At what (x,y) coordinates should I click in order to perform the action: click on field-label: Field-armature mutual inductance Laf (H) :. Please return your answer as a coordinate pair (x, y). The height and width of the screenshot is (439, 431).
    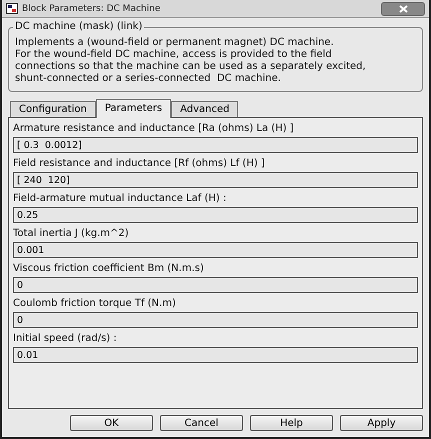
    Looking at the image, I should click on (120, 198).